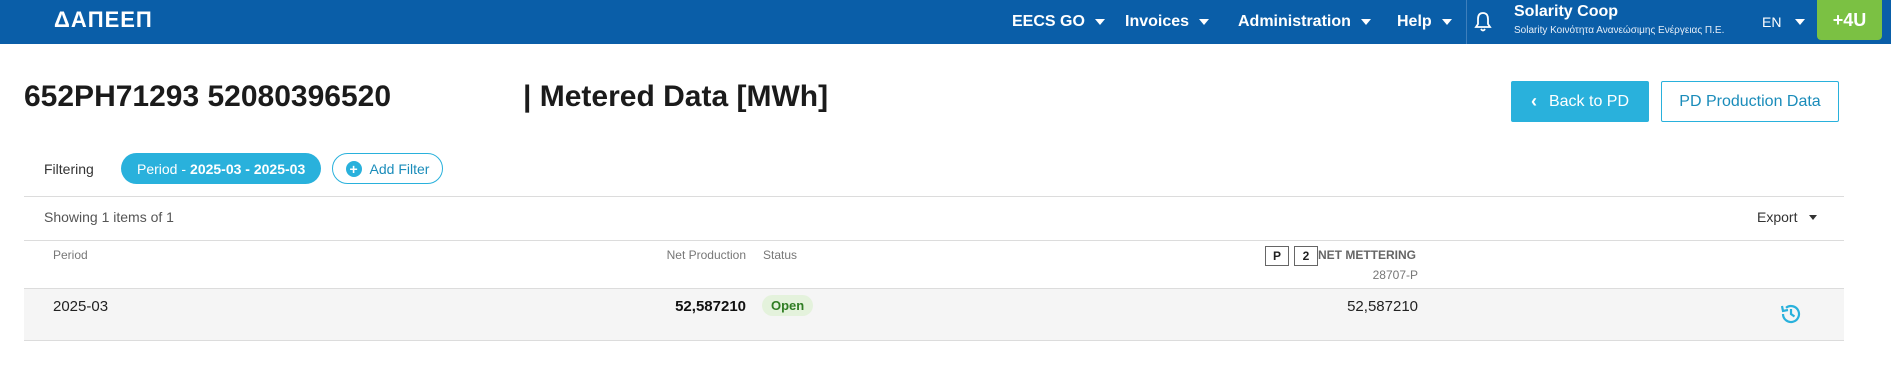  Describe the element at coordinates (934, 314) in the screenshot. I see `table-row` at that location.